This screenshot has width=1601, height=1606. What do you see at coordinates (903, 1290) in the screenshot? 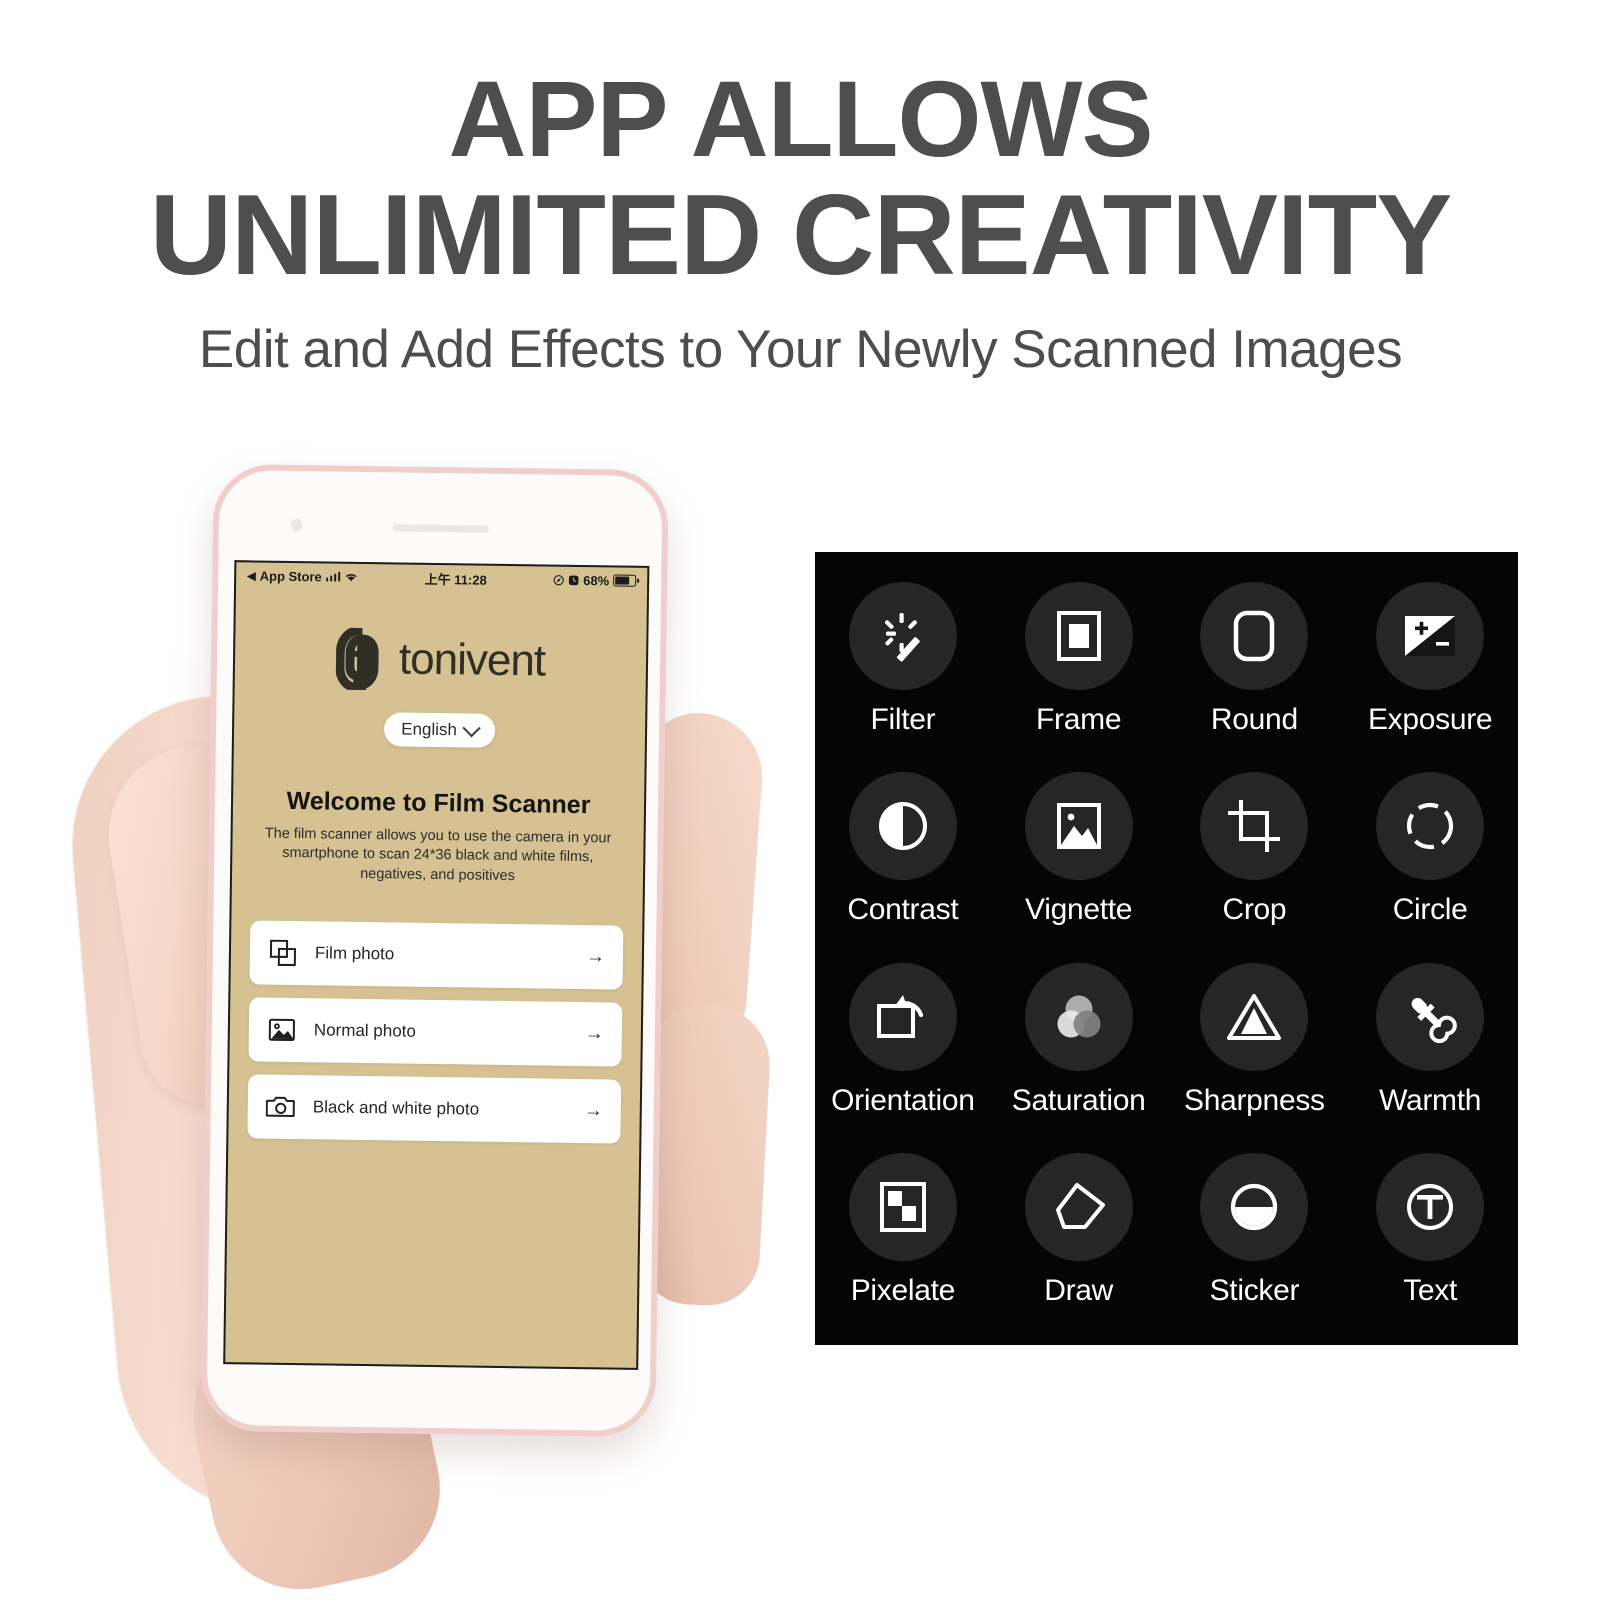
I see `tool-label: Pixelate` at bounding box center [903, 1290].